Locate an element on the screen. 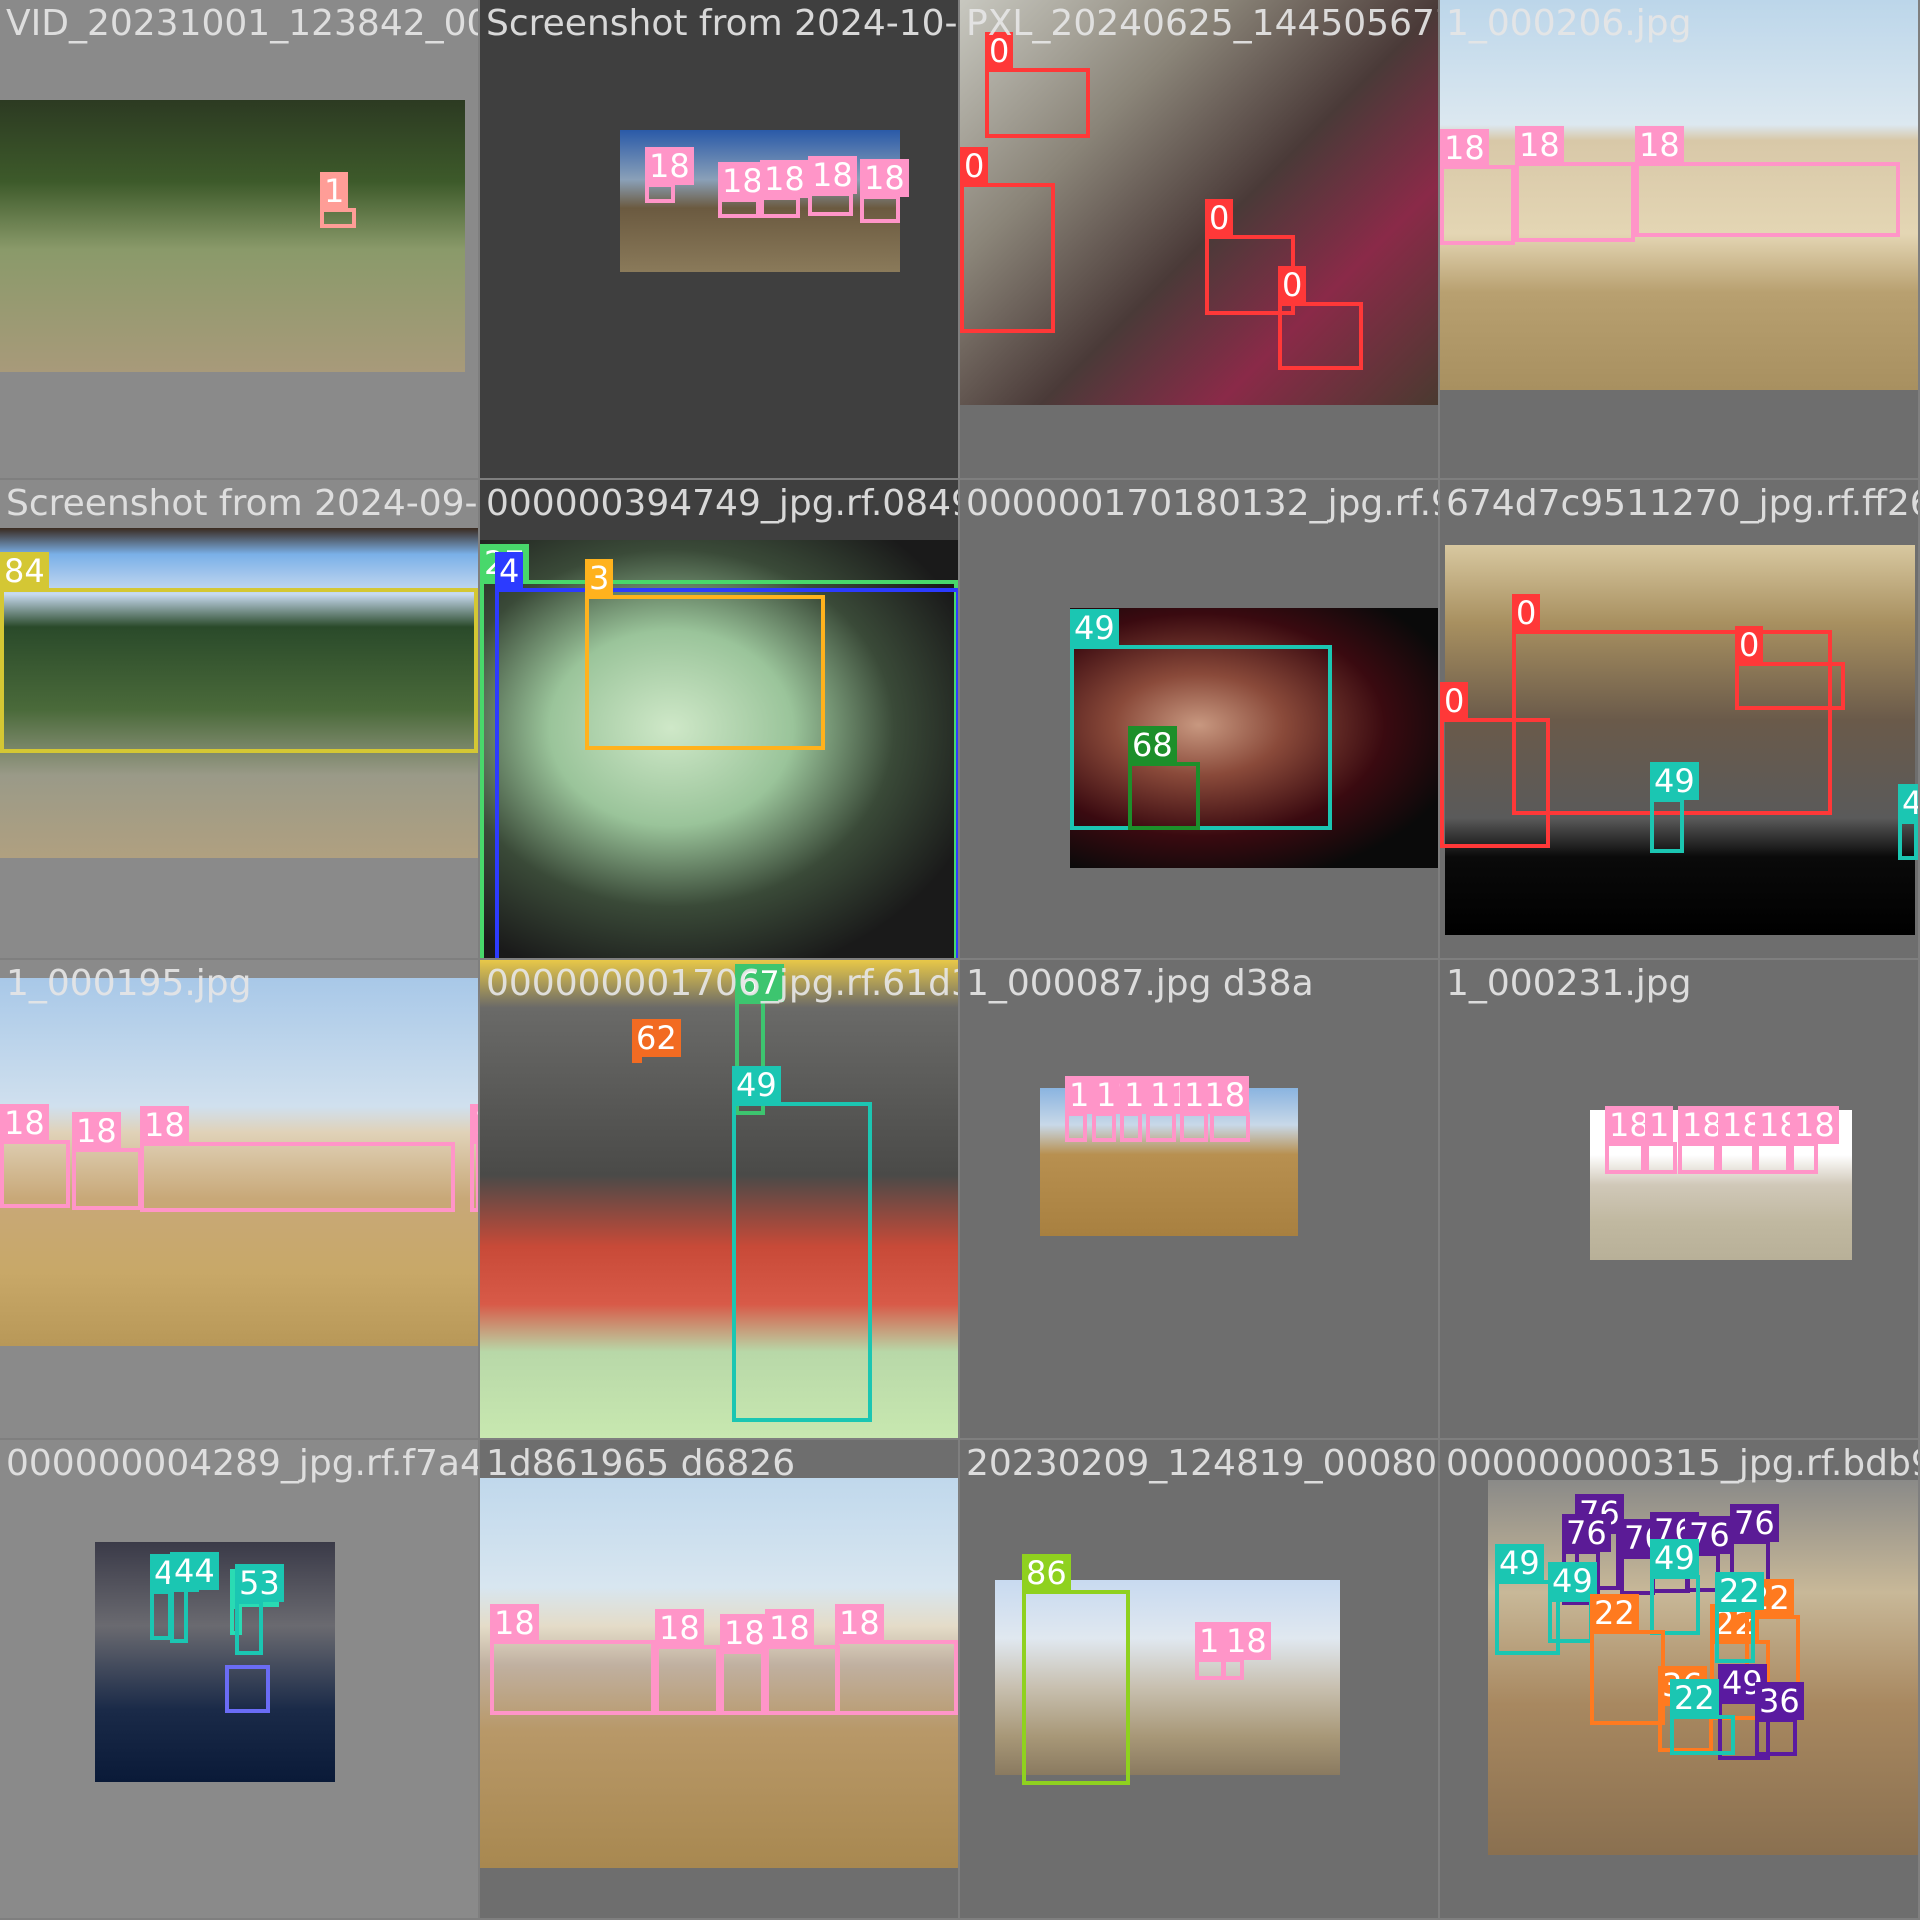  mosaic-tile: 676249000000001706_jpg.rf.61d352 is located at coordinates (720, 1200).